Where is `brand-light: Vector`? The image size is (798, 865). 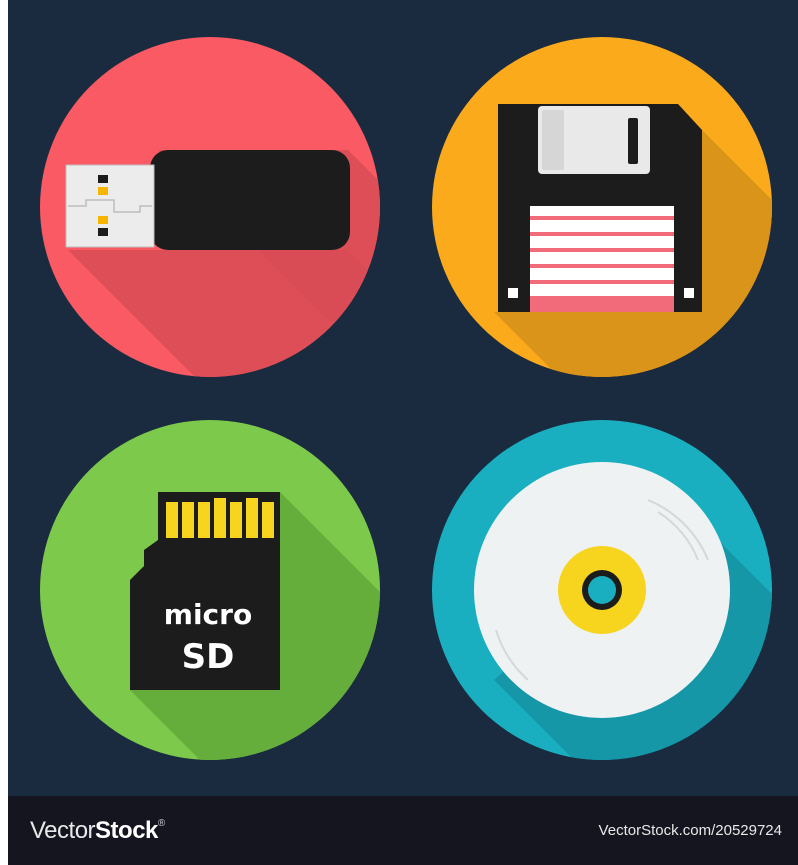
brand-light: Vector is located at coordinates (63, 830).